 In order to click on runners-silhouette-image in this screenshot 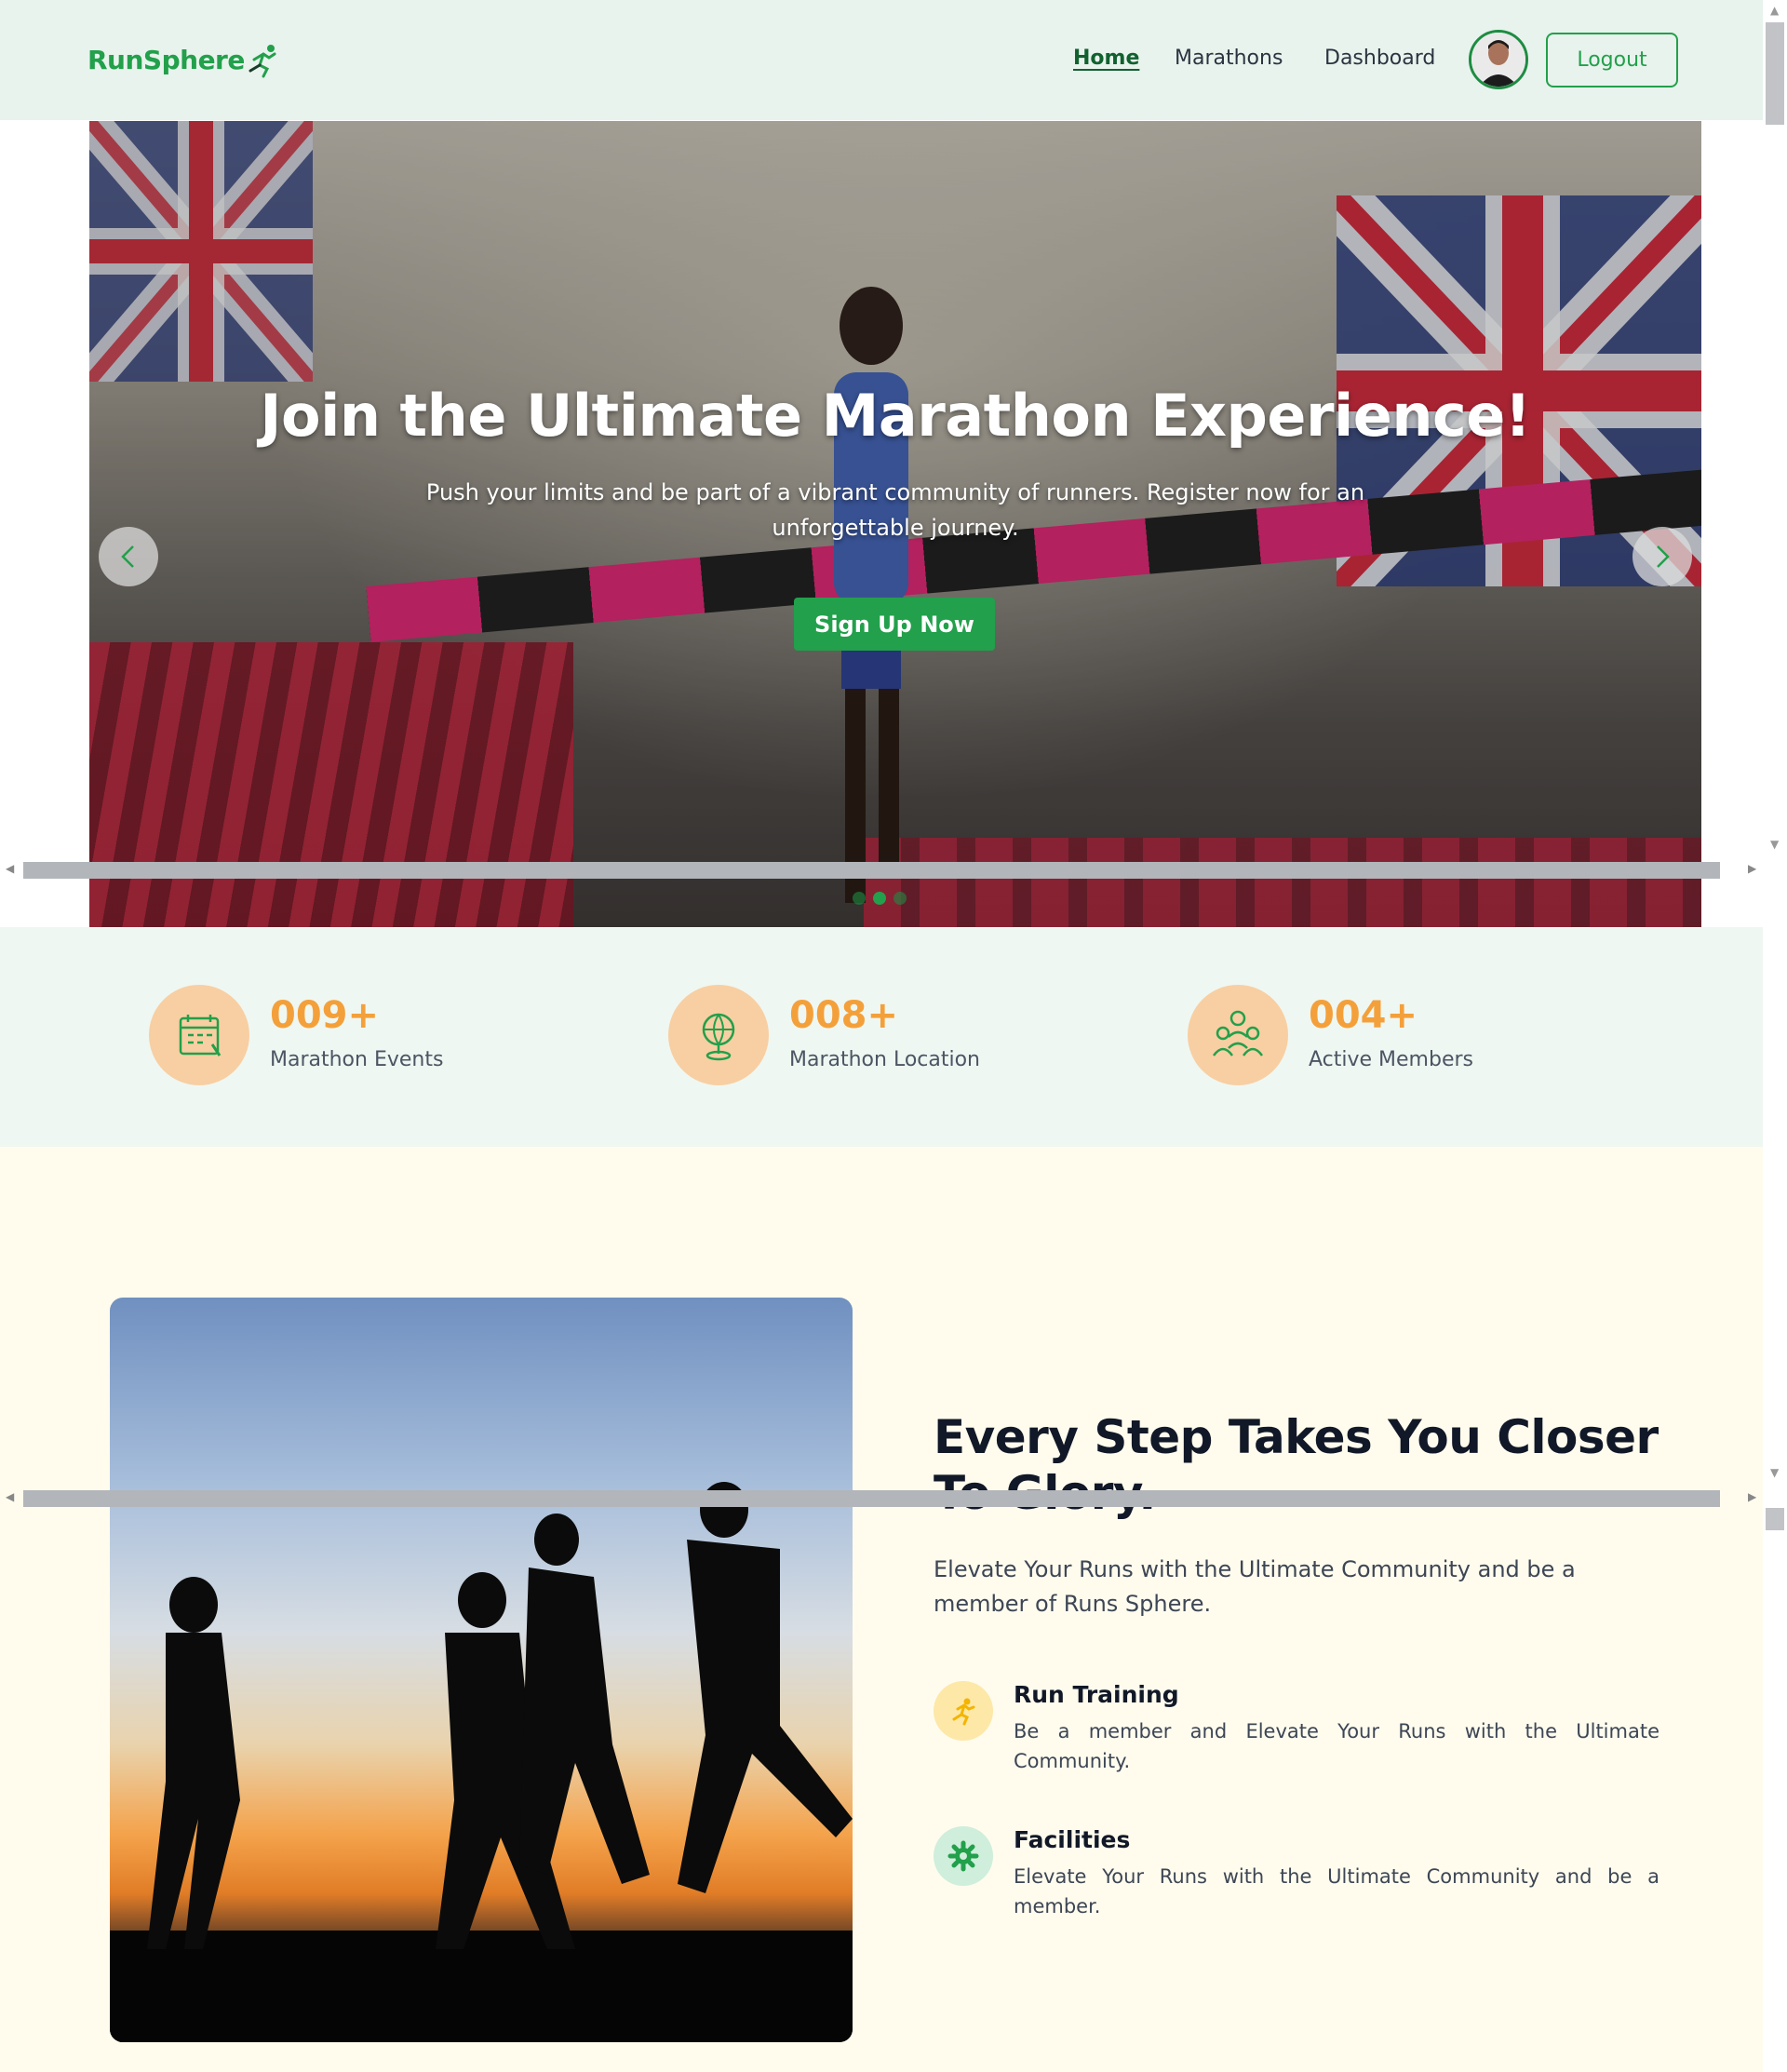, I will do `click(481, 1670)`.